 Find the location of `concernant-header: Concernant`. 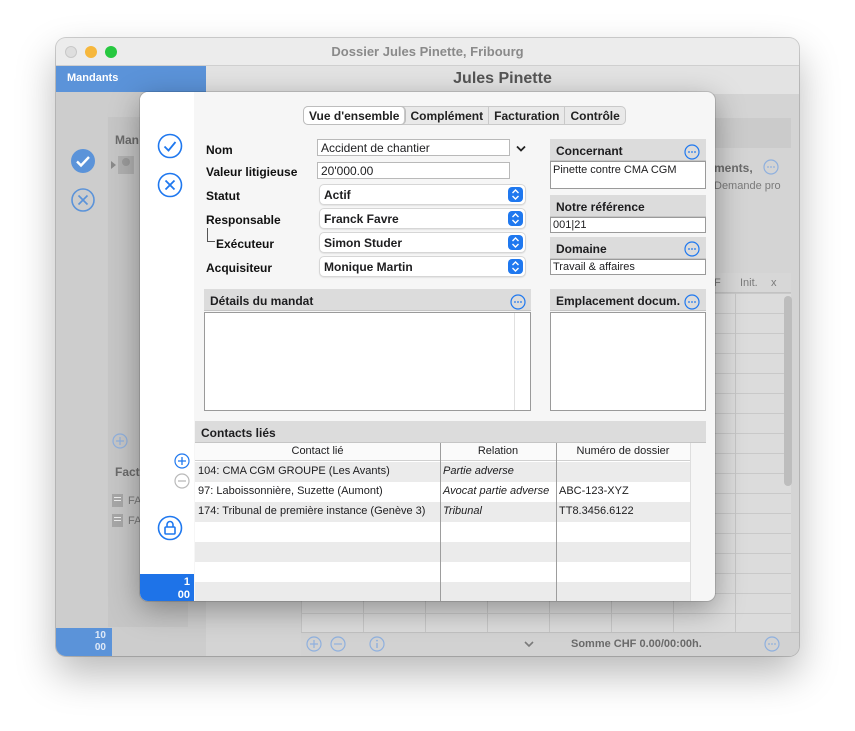

concernant-header: Concernant is located at coordinates (628, 150).